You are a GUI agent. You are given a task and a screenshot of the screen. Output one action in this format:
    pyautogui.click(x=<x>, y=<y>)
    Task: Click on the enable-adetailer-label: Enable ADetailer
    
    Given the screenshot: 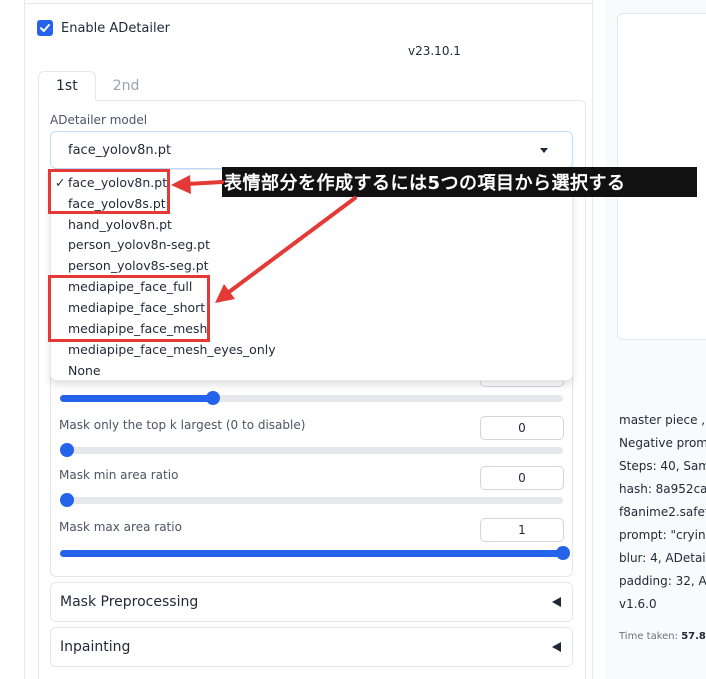 What is the action you would take?
    pyautogui.click(x=115, y=28)
    